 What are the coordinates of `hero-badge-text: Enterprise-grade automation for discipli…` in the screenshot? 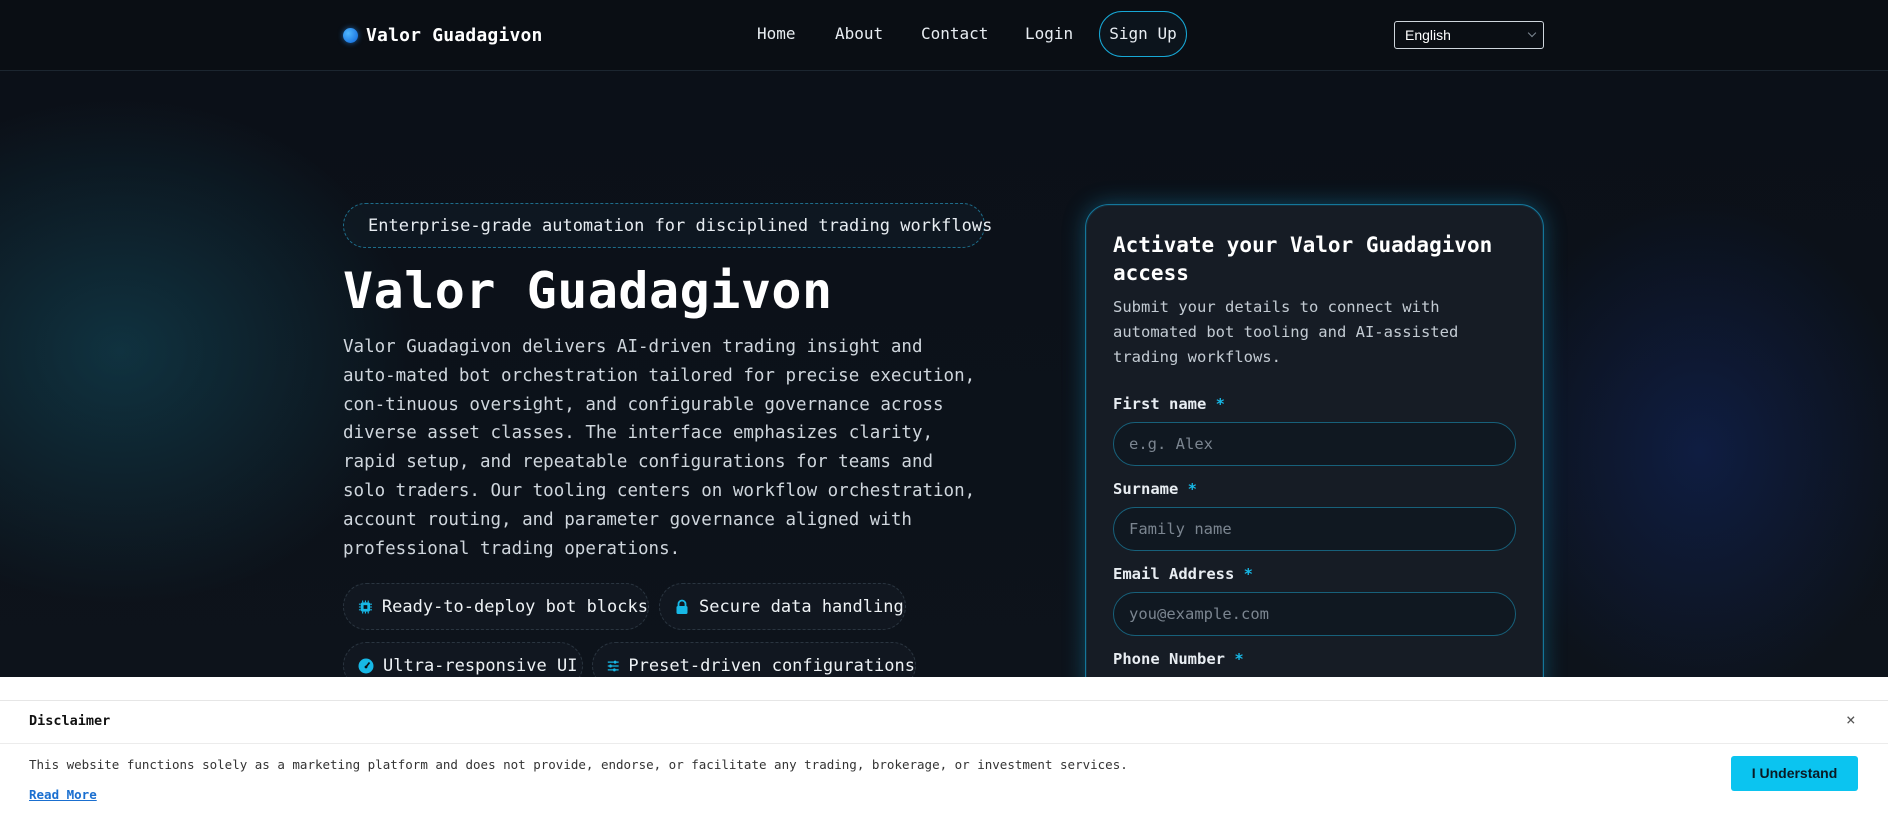 It's located at (680, 225).